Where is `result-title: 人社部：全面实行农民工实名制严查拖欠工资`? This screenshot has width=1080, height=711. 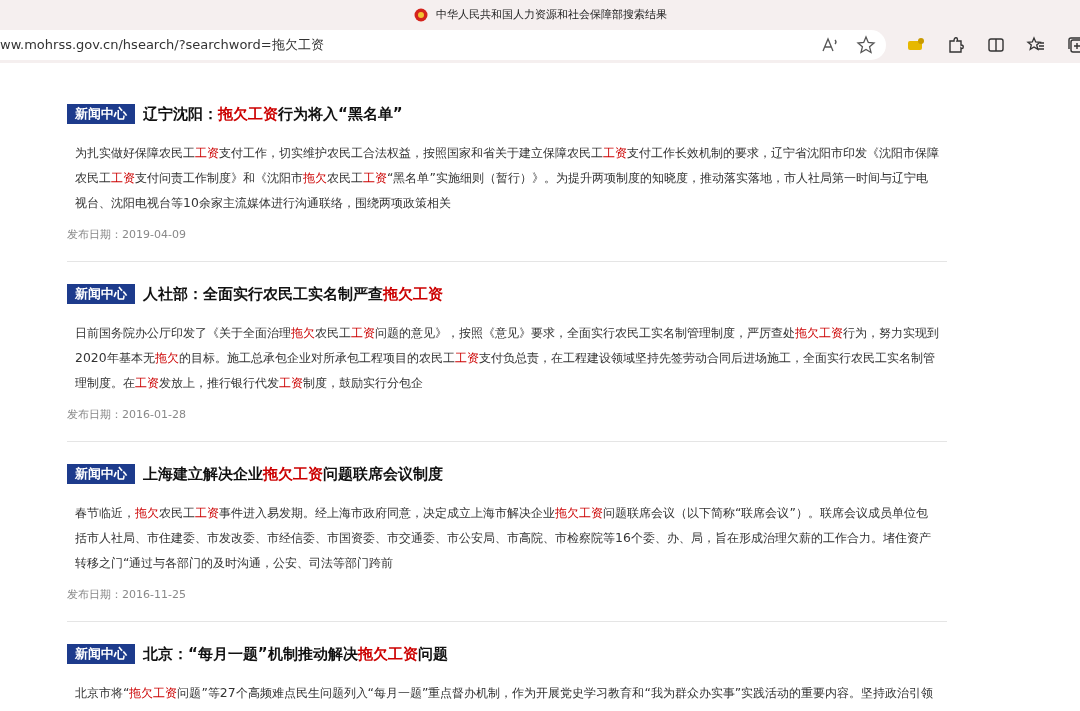
result-title: 人社部：全面实行农民工实名制严查拖欠工资 is located at coordinates (293, 294).